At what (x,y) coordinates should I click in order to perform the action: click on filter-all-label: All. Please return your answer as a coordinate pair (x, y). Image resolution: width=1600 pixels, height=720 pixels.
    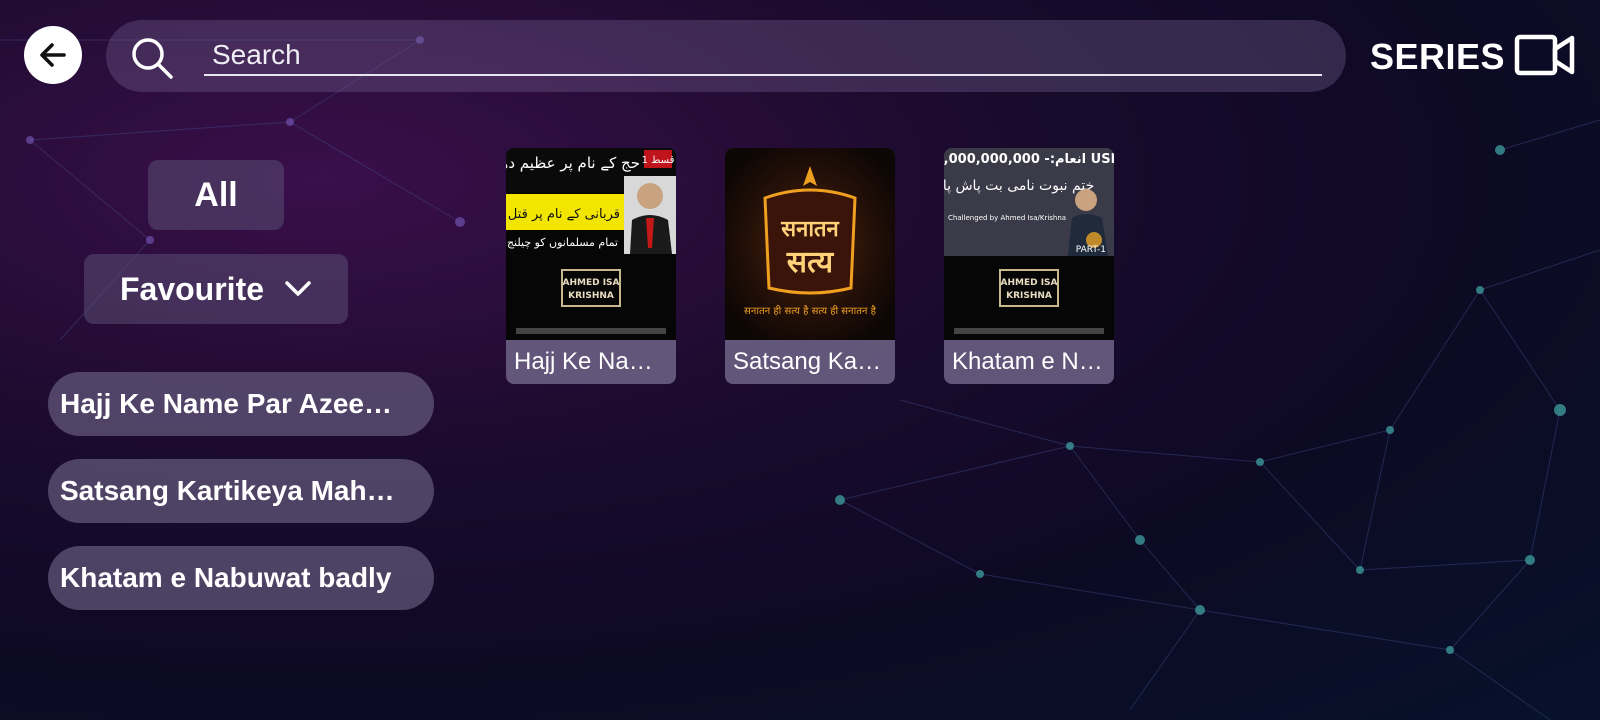
    Looking at the image, I should click on (216, 194).